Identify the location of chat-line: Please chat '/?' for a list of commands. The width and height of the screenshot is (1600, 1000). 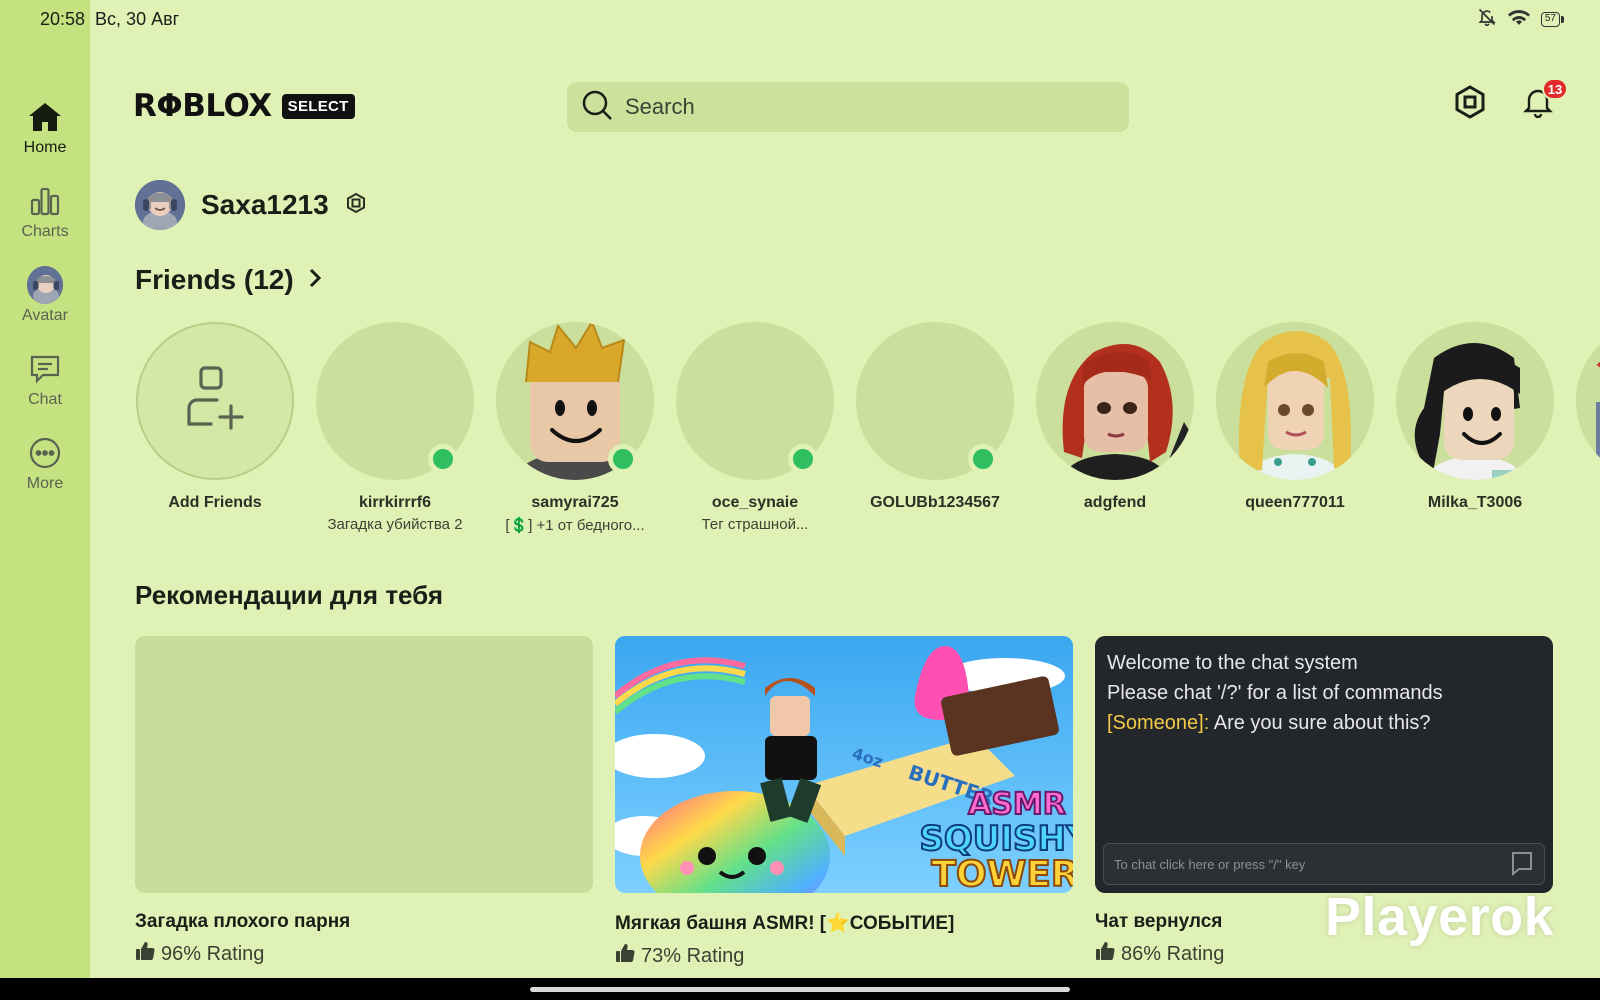
(1275, 693).